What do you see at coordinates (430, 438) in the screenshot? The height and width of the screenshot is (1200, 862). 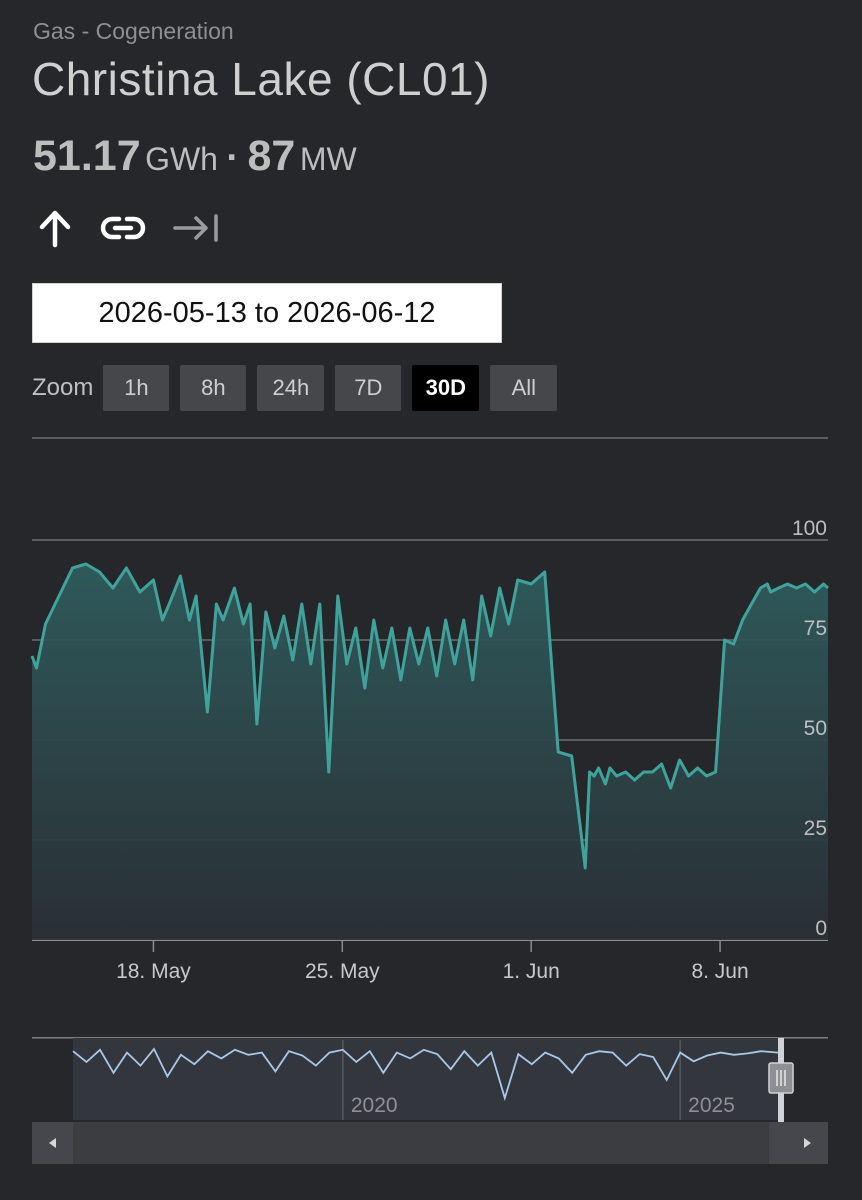 I see `divider` at bounding box center [430, 438].